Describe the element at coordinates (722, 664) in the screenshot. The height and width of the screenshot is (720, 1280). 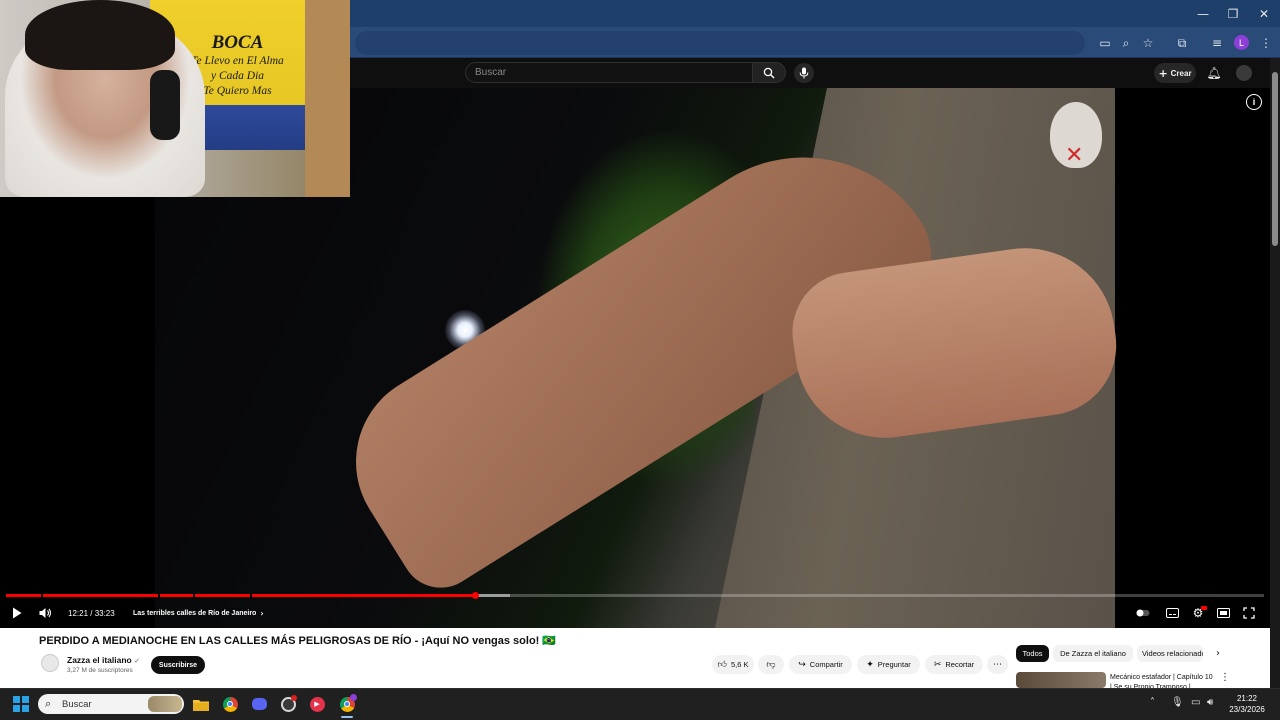
I see `thumbs-up-icon: 👍︎` at that location.